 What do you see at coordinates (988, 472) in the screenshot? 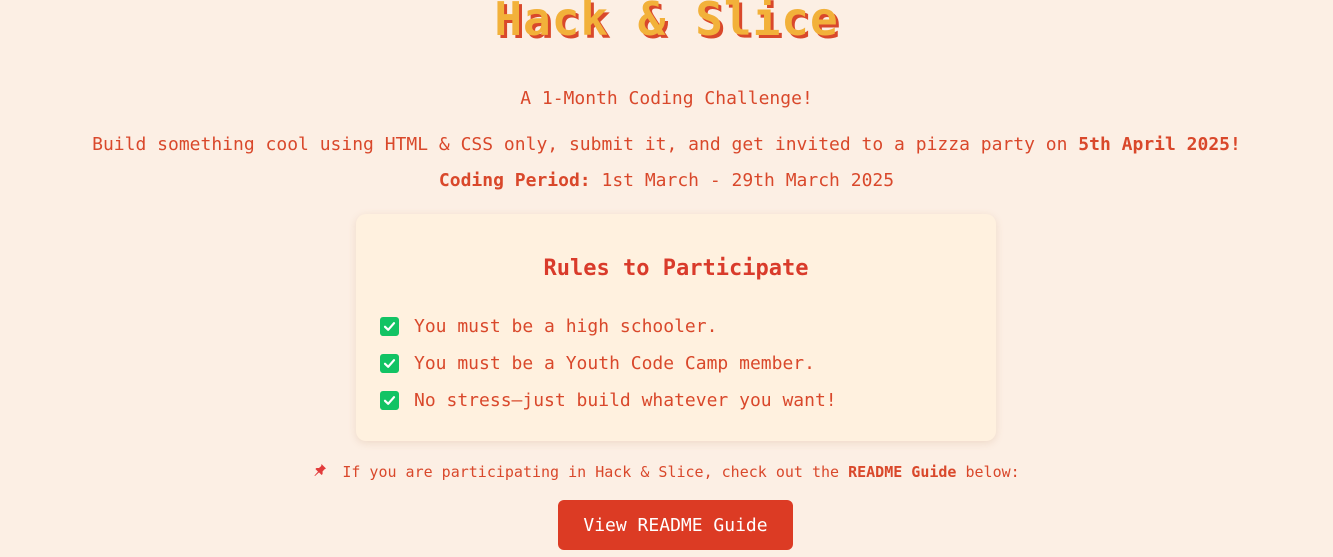
I see `readme-note-suffix: below:` at bounding box center [988, 472].